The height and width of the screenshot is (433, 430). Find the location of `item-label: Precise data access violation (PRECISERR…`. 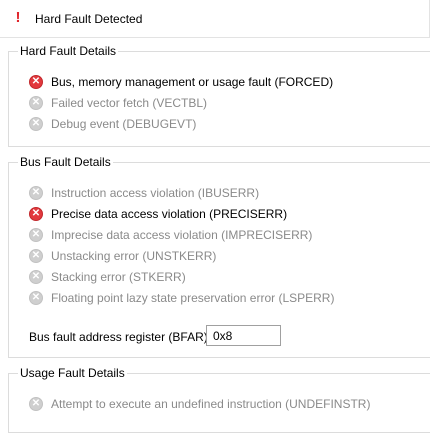

item-label: Precise data access violation (PRECISERR… is located at coordinates (169, 214).